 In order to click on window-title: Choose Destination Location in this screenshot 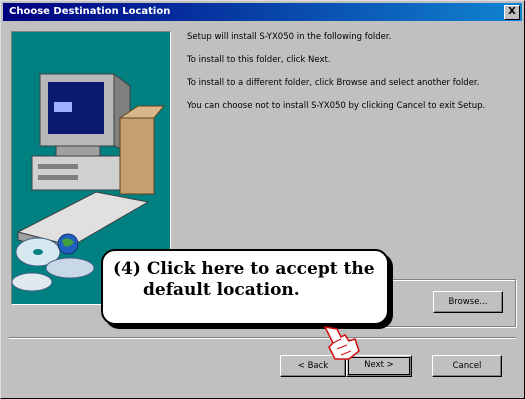, I will do `click(90, 11)`.